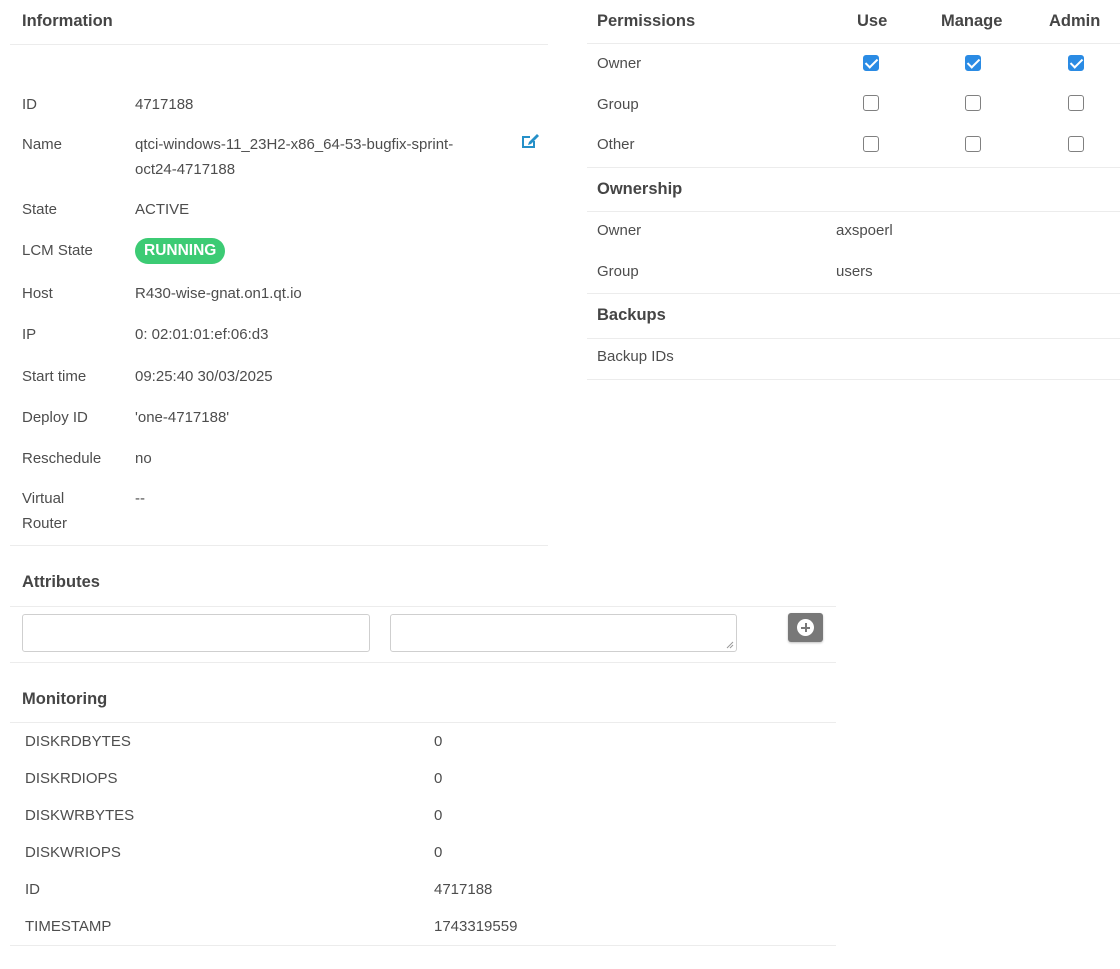 The image size is (1120, 969). What do you see at coordinates (619, 63) in the screenshot?
I see `permissions-row-label: Owner` at bounding box center [619, 63].